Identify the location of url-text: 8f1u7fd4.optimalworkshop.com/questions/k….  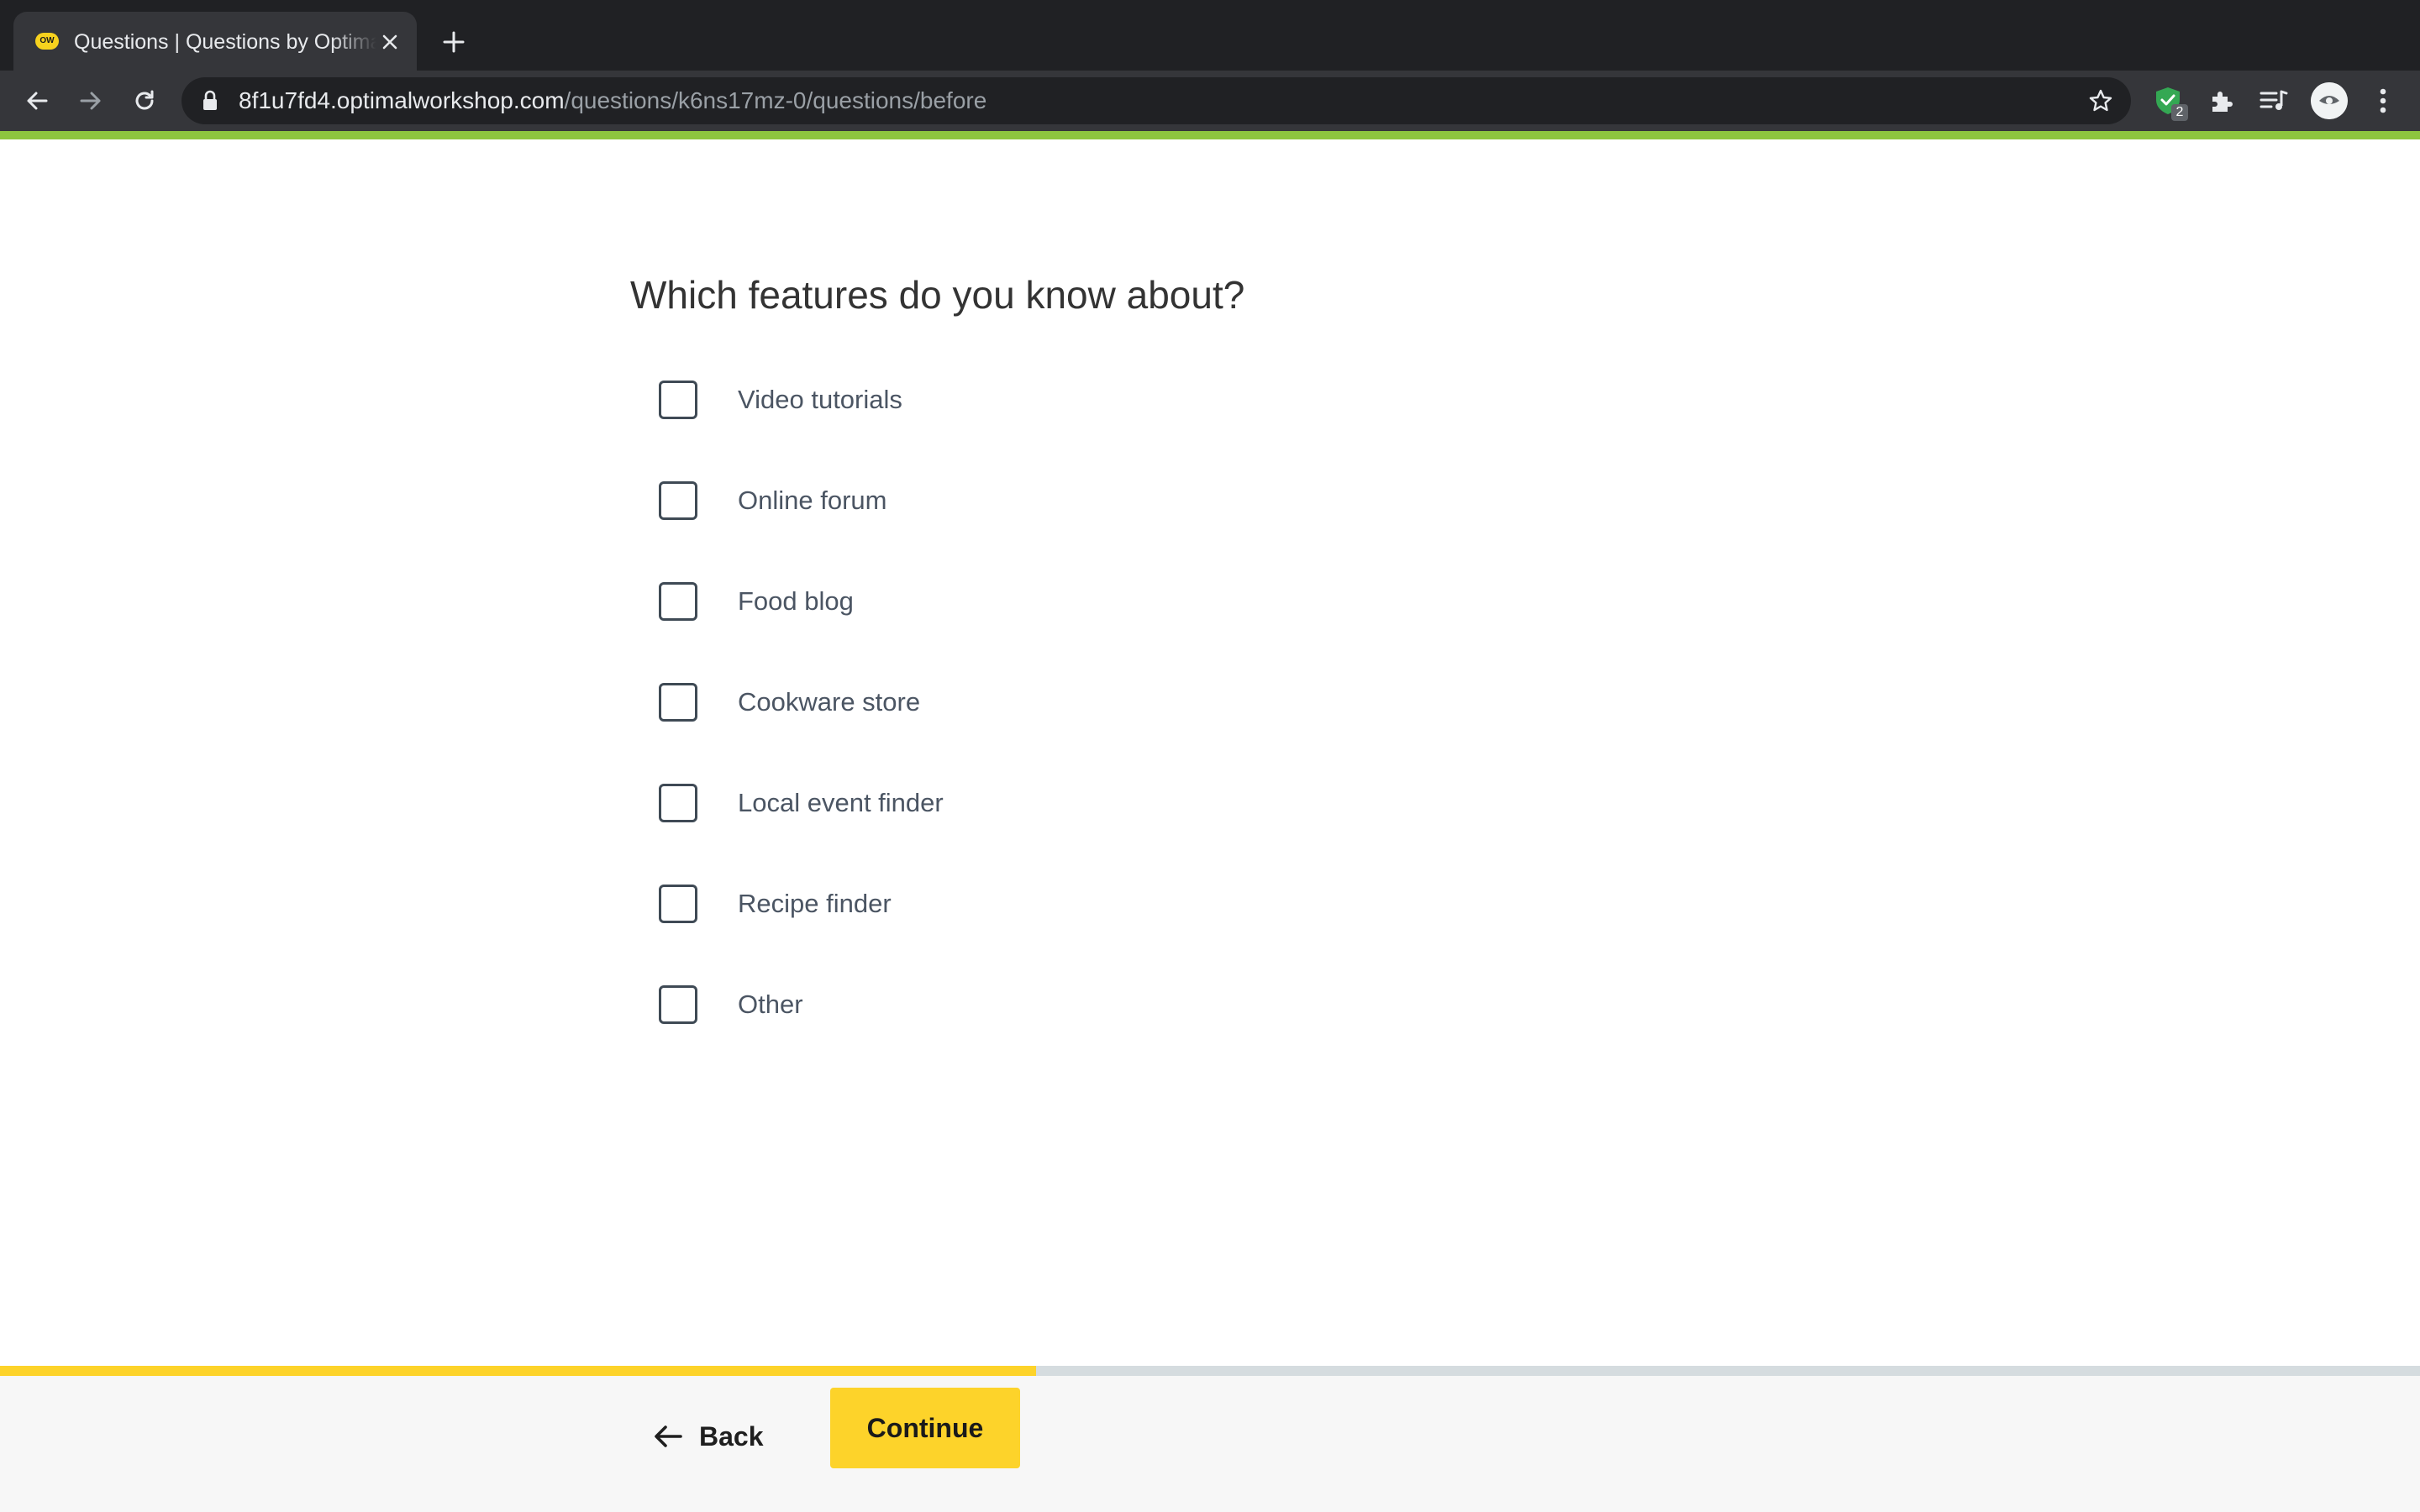
(613, 100).